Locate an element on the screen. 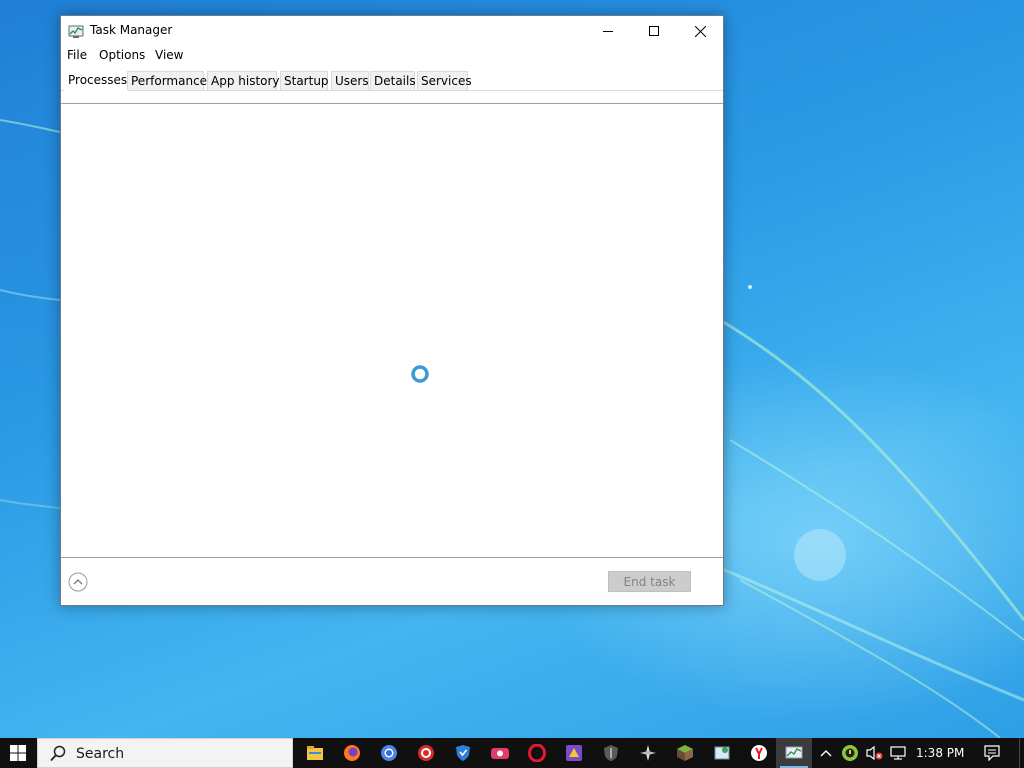  tab-startup: Startup is located at coordinates (304, 80).